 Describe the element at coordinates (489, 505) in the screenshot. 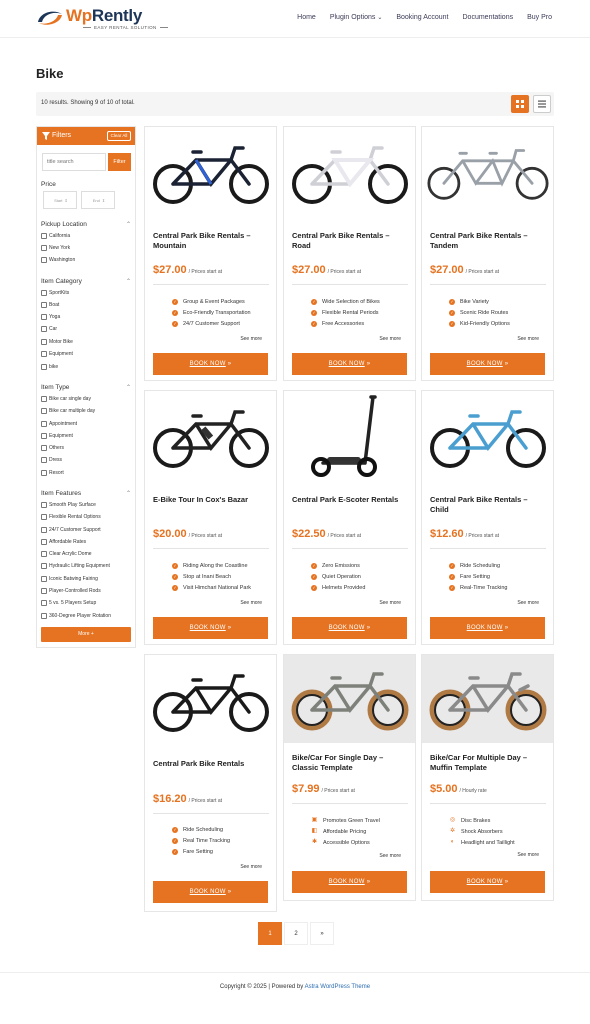

I see `product-title: Central Park Bike Rentals – Child` at that location.